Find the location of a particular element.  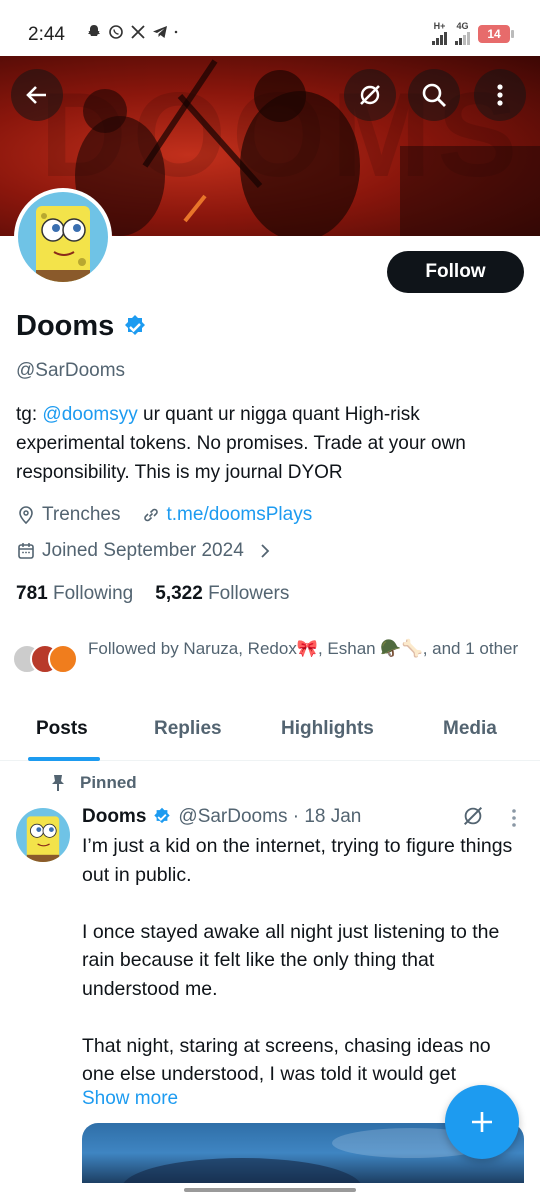

search-button is located at coordinates (434, 95).